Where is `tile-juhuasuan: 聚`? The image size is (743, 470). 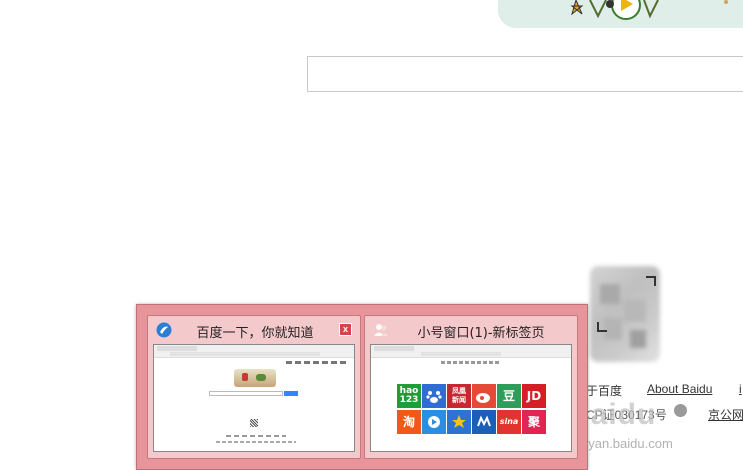
tile-juhuasuan: 聚 is located at coordinates (534, 422).